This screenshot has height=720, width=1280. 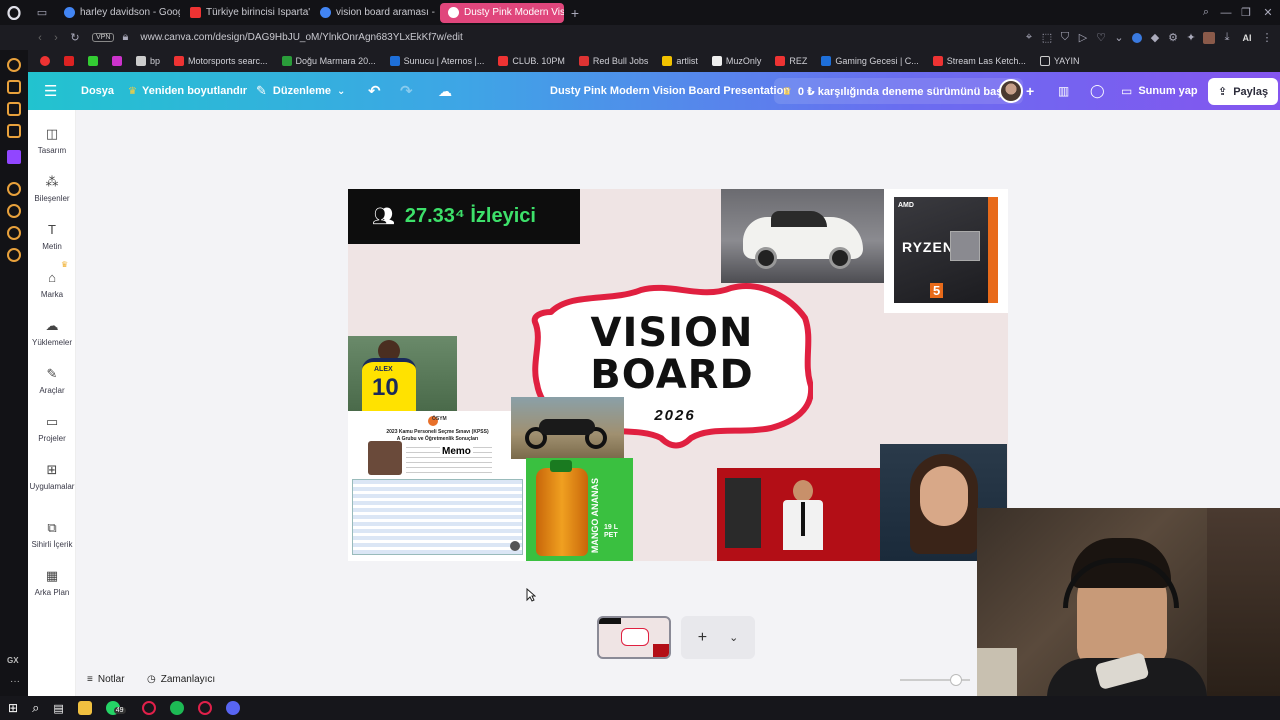 I want to click on extensions-icon, so click(x=14, y=233).